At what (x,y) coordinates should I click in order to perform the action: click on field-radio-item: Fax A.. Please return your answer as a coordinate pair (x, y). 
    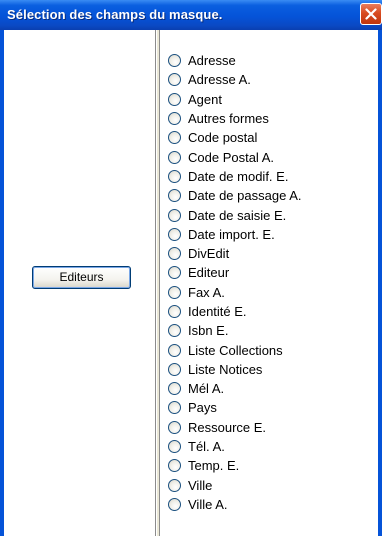
    Looking at the image, I should click on (234, 292).